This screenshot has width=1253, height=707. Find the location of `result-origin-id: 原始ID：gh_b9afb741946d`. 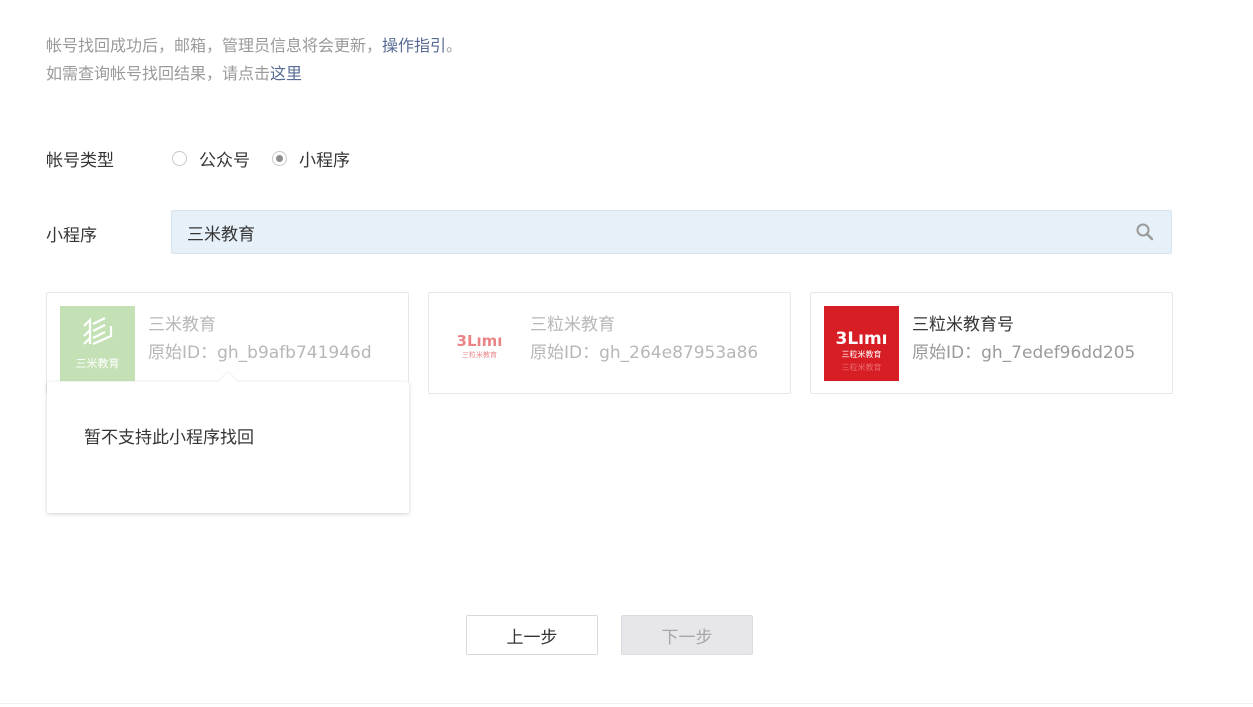

result-origin-id: 原始ID：gh_b9afb741946d is located at coordinates (260, 353).